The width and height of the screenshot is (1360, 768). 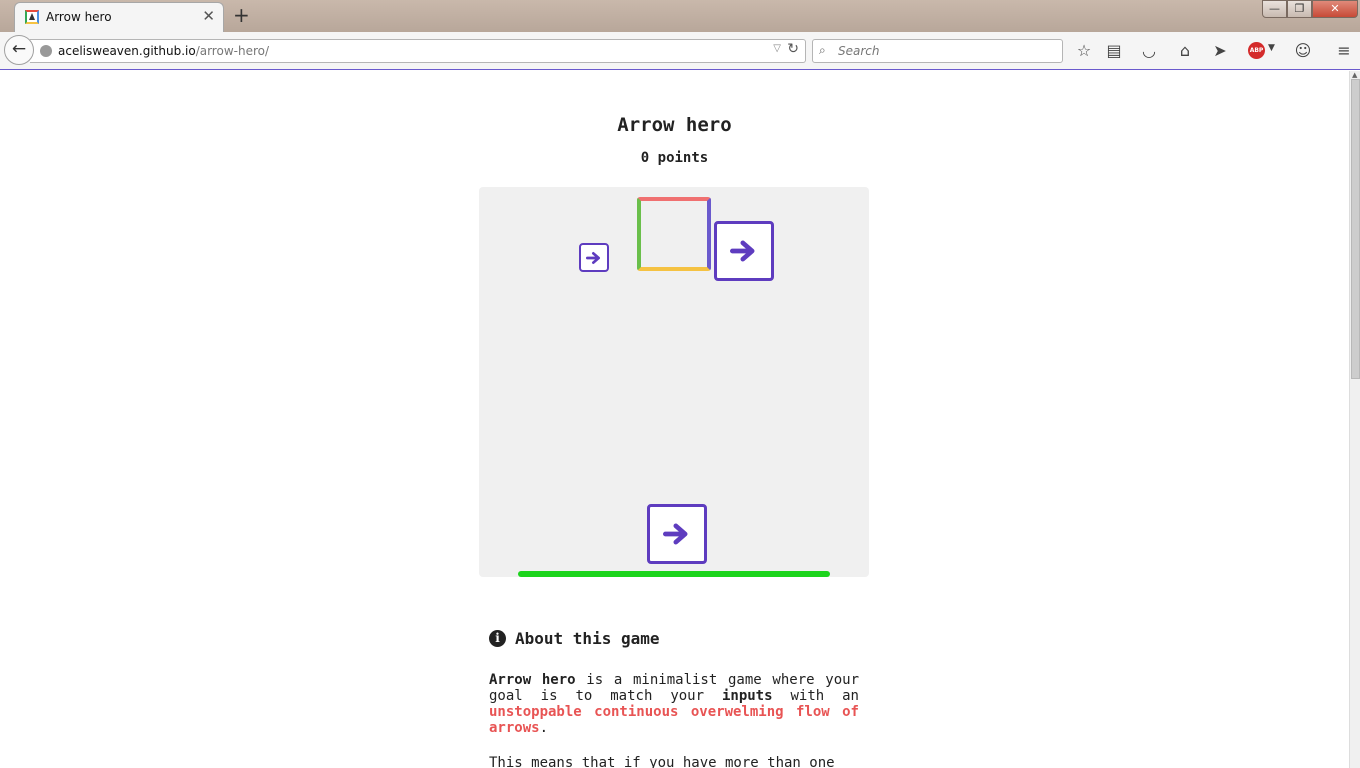 I want to click on url-domain: acelisweaven.github.io, so click(x=127, y=51).